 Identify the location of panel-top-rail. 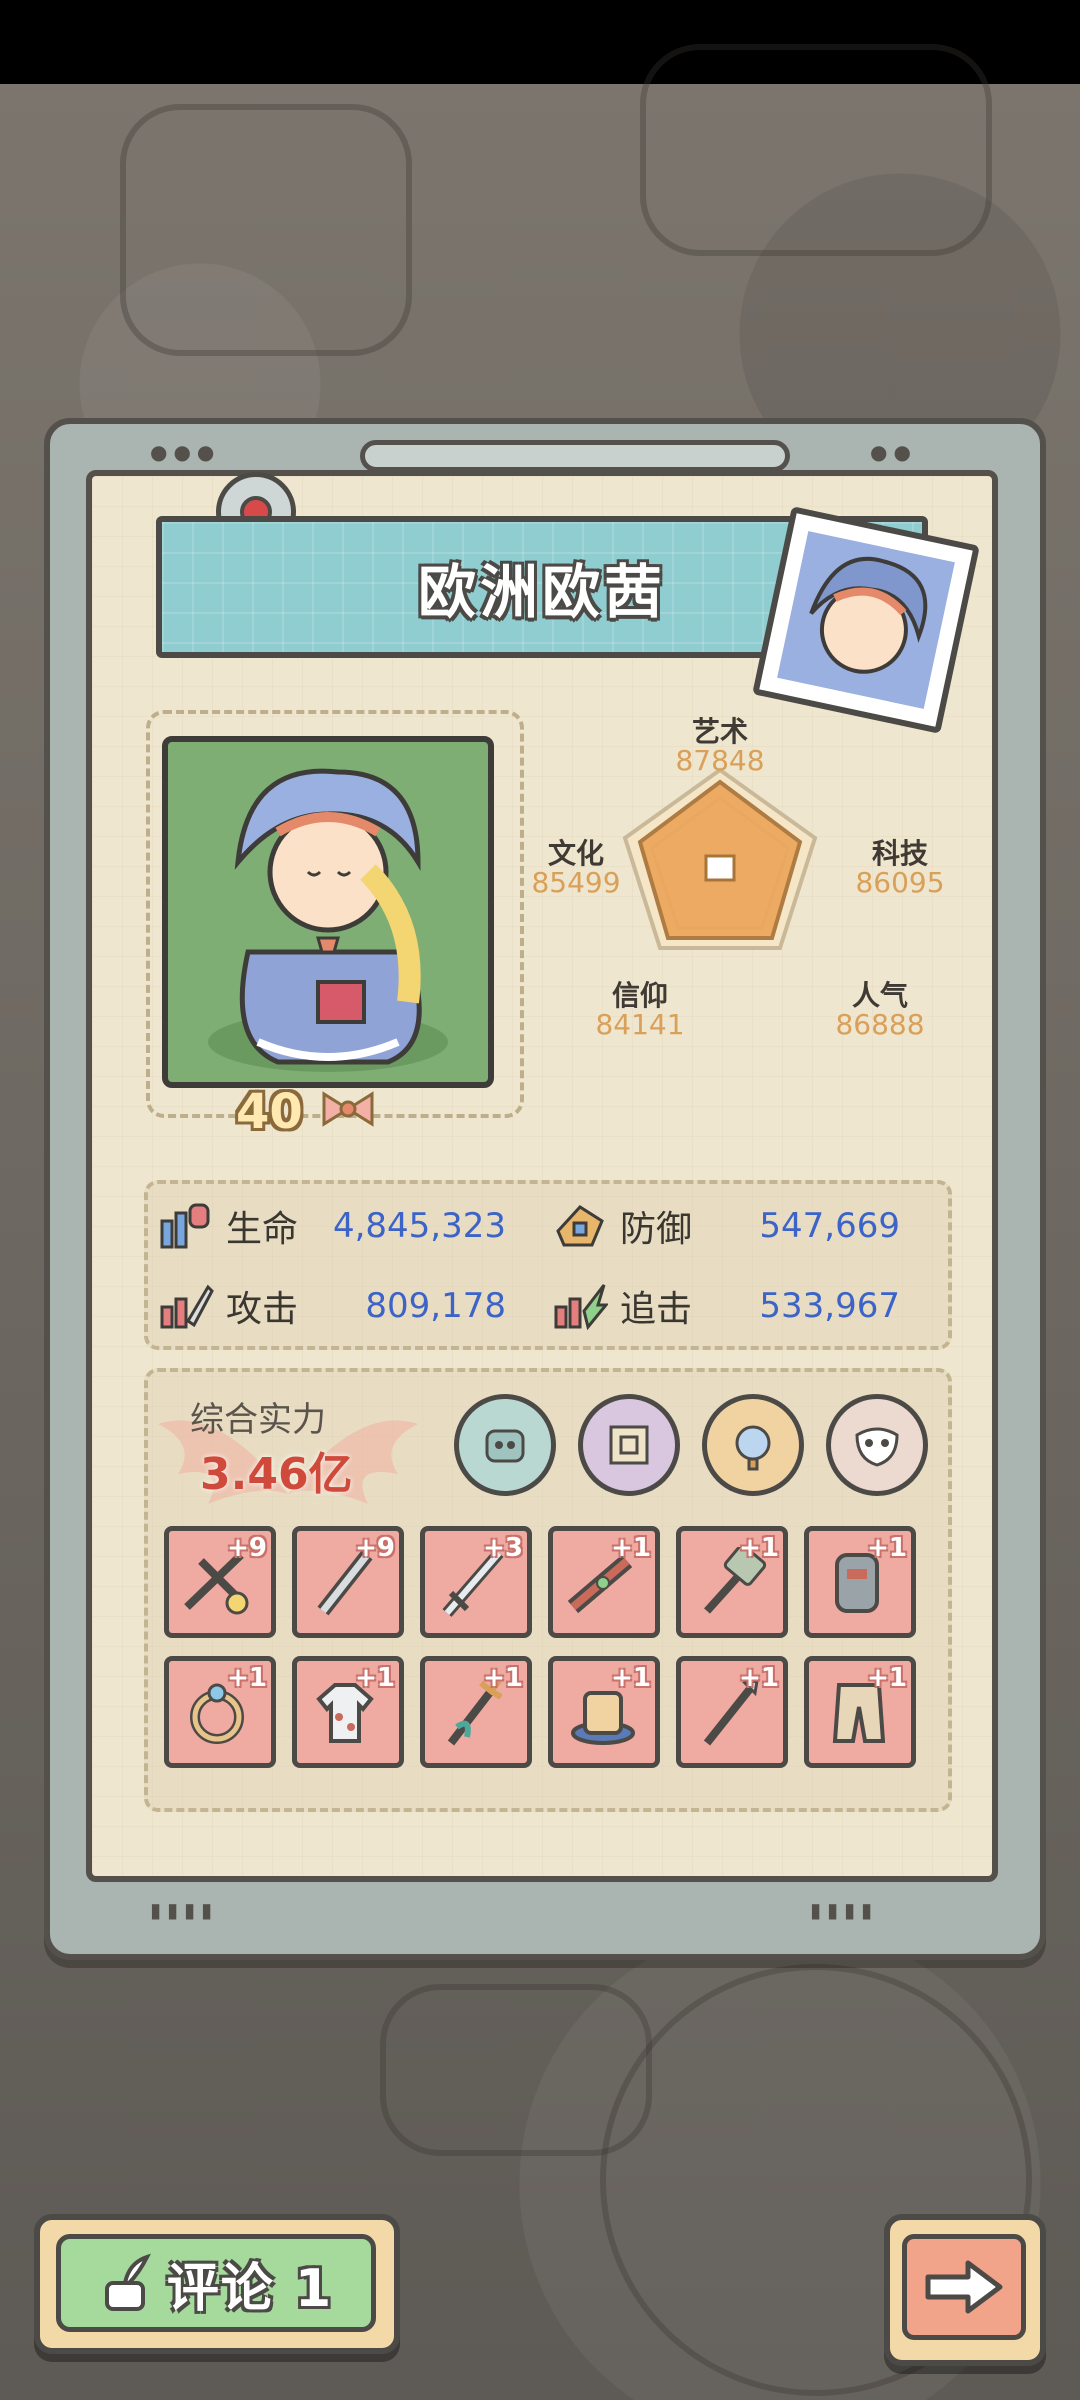
(575, 456).